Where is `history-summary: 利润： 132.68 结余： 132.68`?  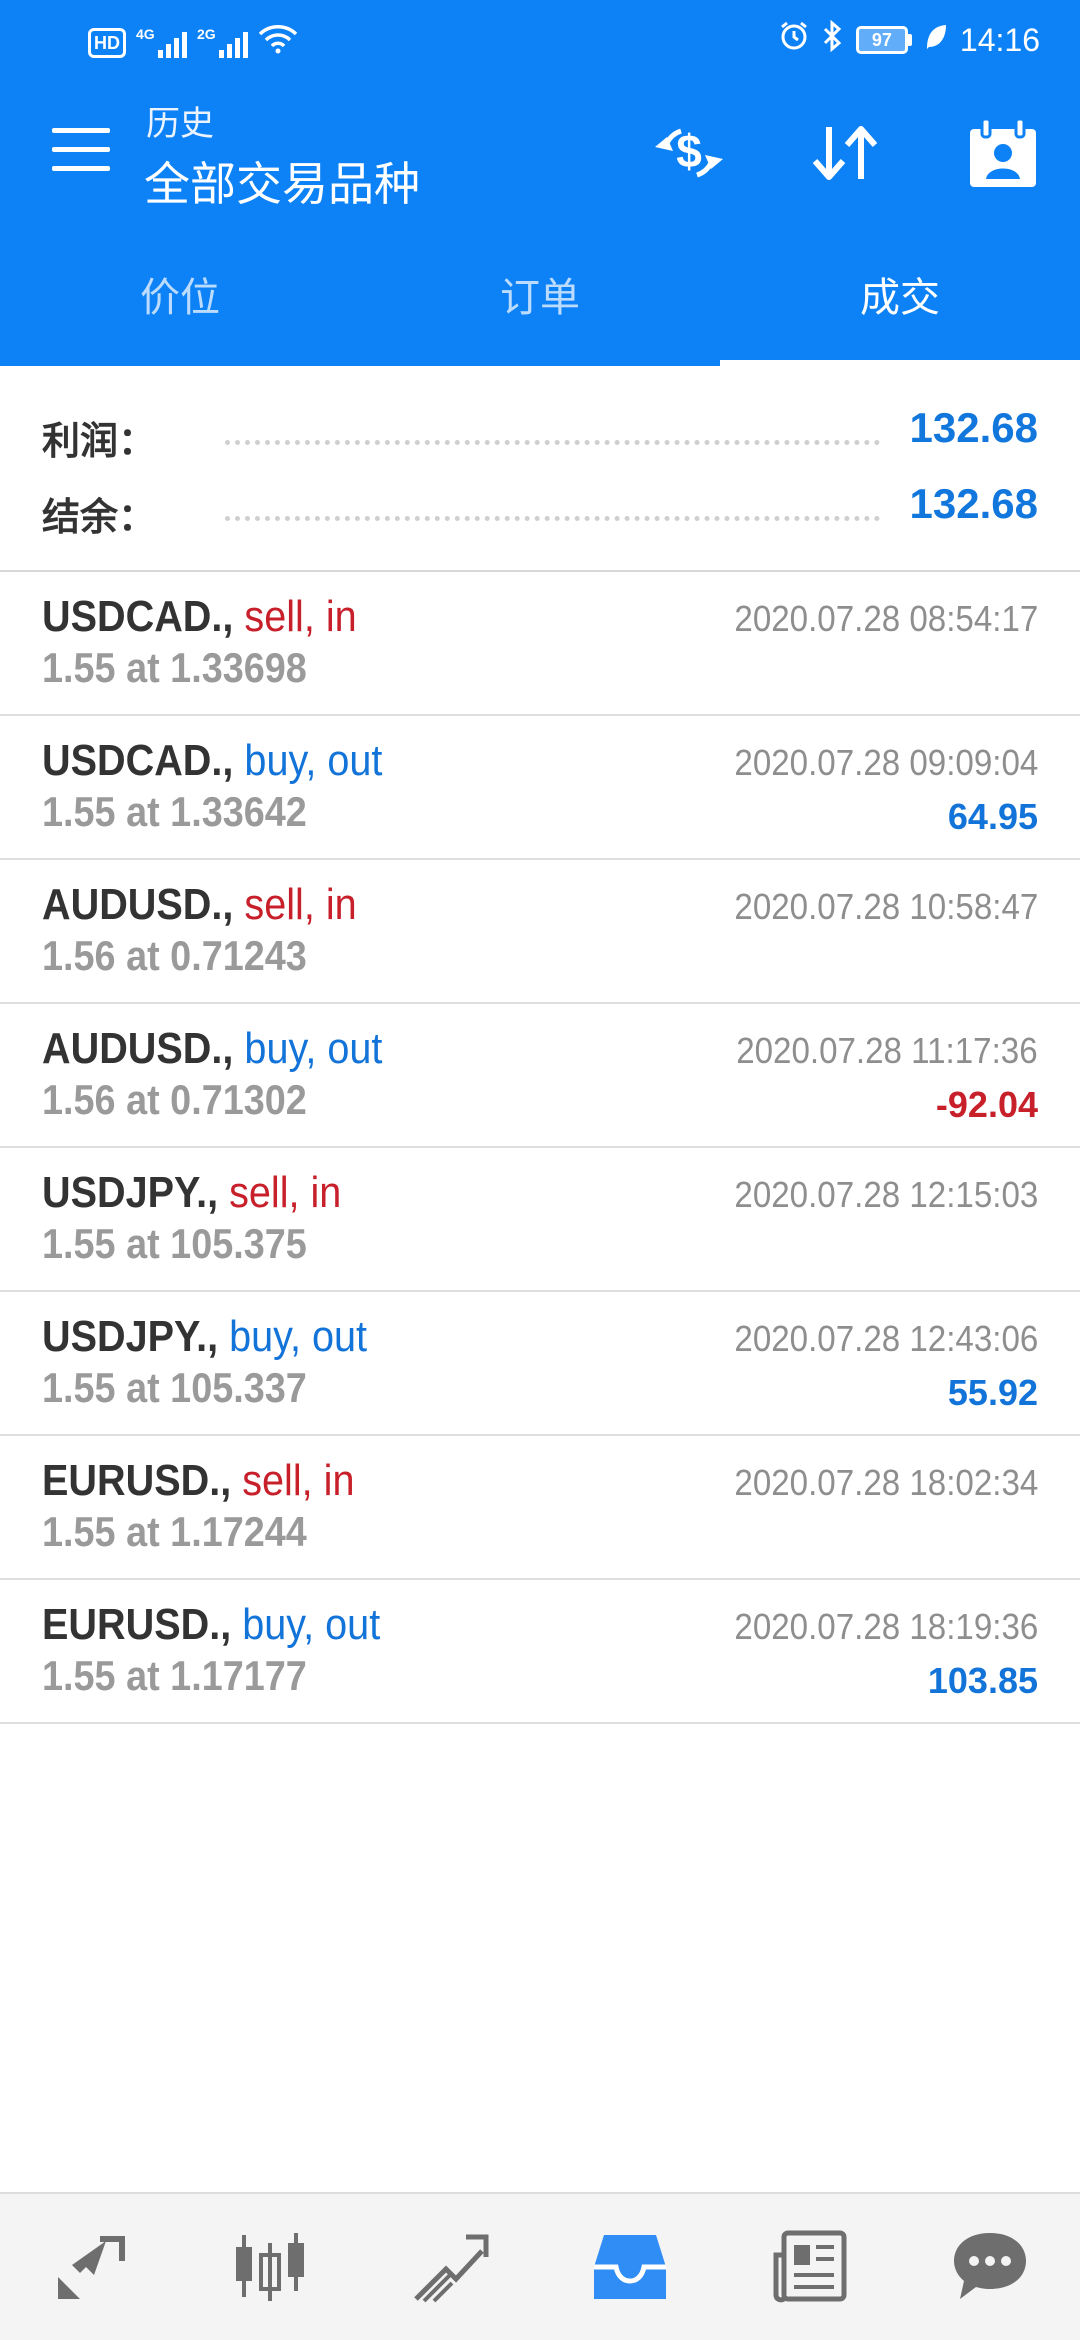
history-summary: 利润： 132.68 结余： 132.68 is located at coordinates (540, 469).